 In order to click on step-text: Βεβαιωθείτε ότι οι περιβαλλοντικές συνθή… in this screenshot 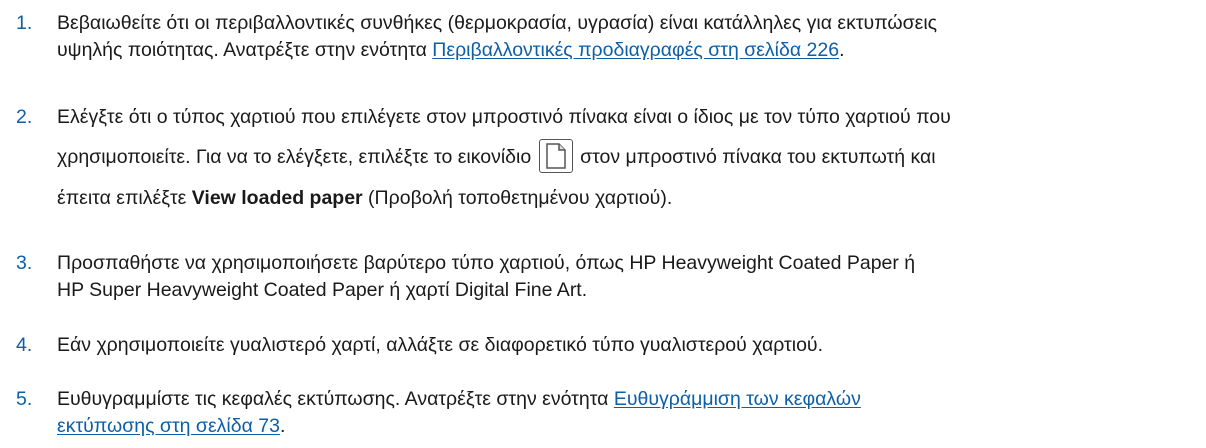, I will do `click(627, 37)`.